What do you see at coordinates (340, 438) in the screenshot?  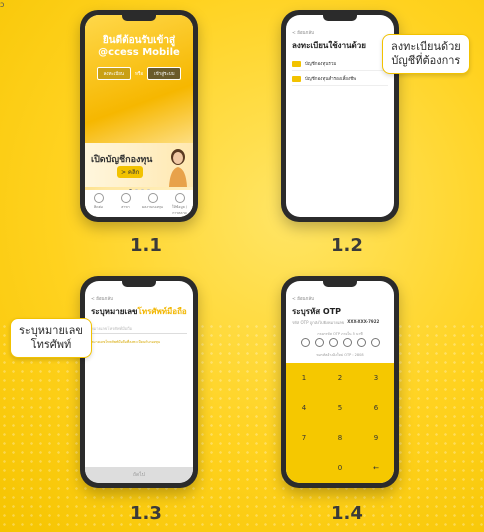 I see `key-8: 8` at bounding box center [340, 438].